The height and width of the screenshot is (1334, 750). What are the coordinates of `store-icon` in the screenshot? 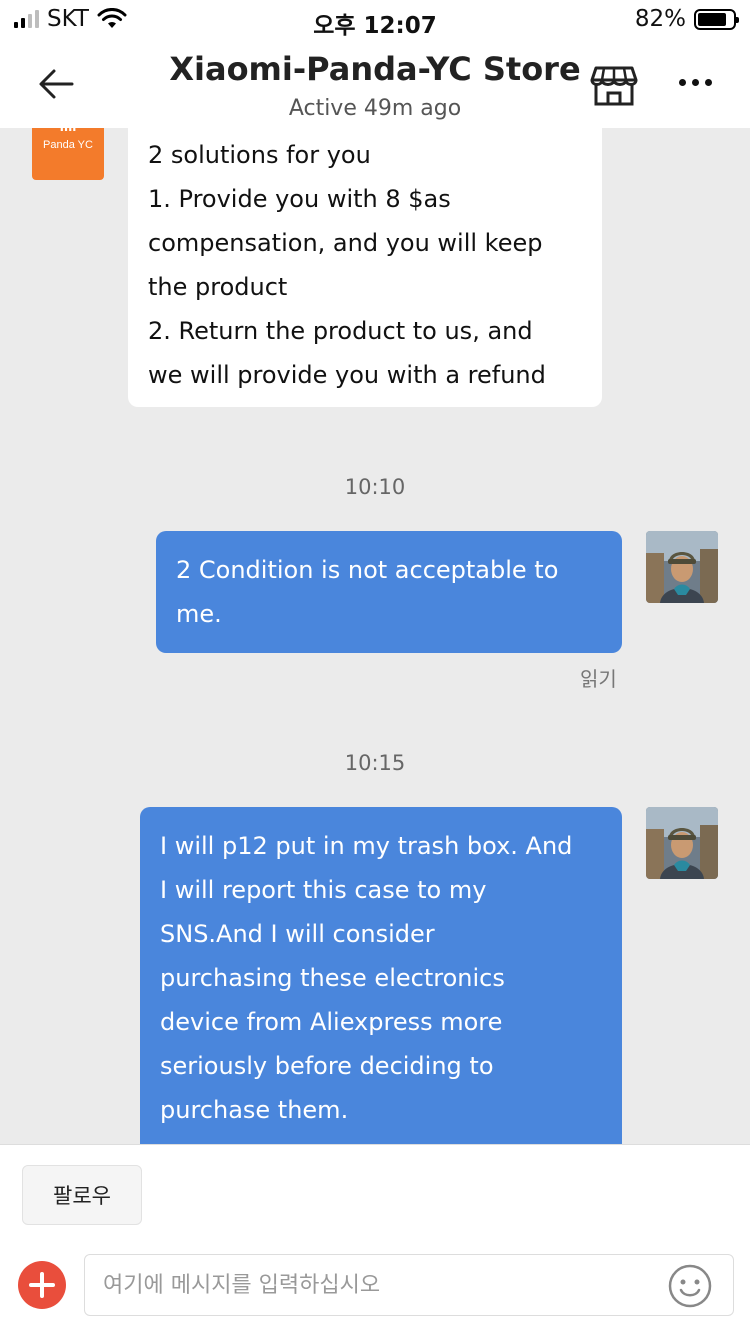 It's located at (614, 86).